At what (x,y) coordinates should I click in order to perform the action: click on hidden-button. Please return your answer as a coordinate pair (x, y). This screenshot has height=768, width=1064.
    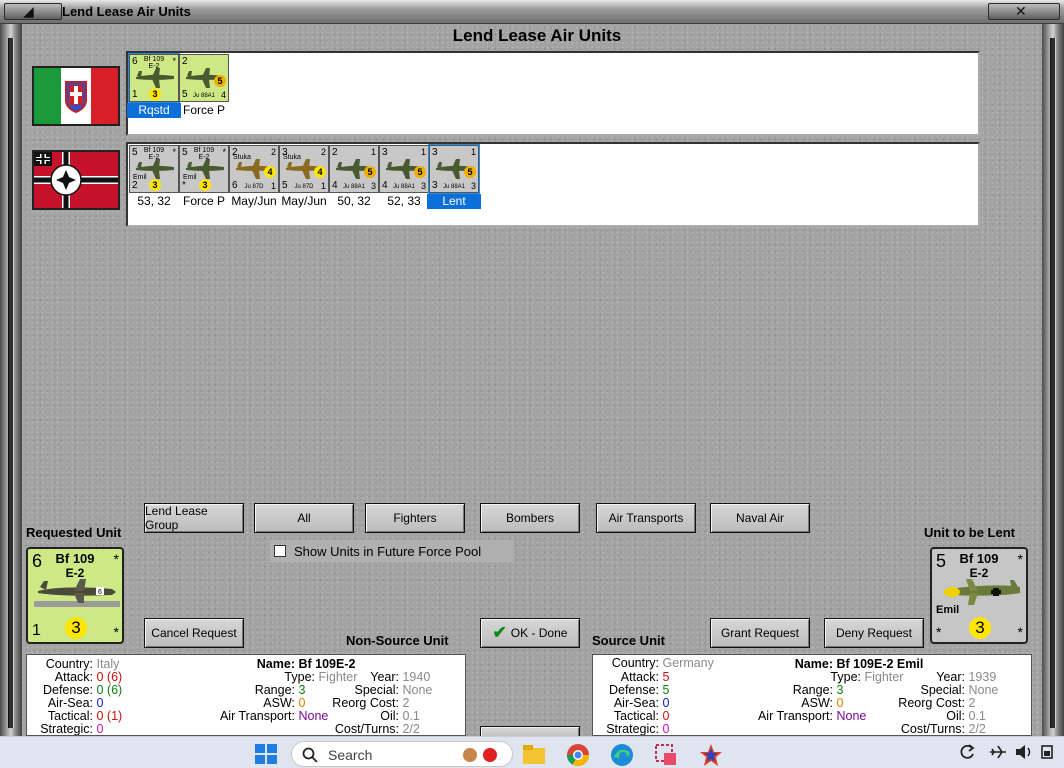
    Looking at the image, I should click on (530, 731).